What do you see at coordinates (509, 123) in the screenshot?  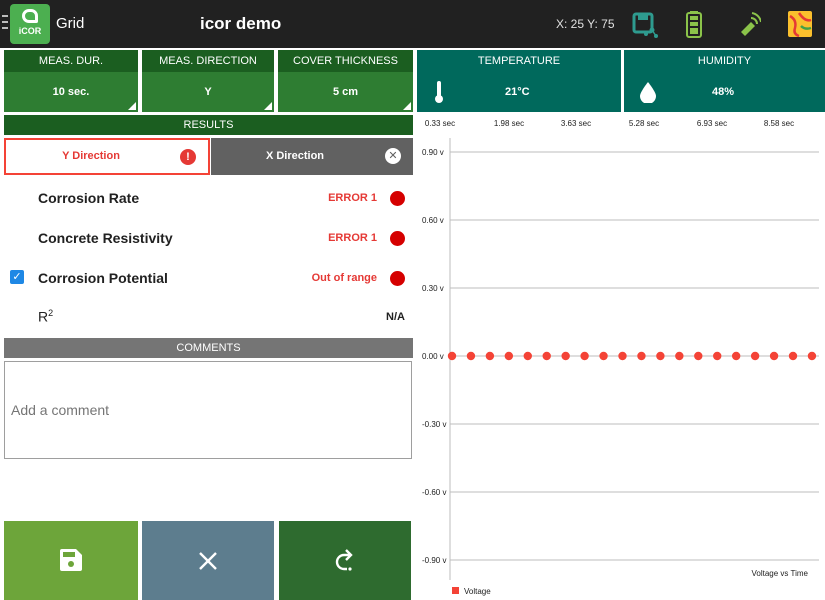 I see `x-tick-label: 1.98 sec` at bounding box center [509, 123].